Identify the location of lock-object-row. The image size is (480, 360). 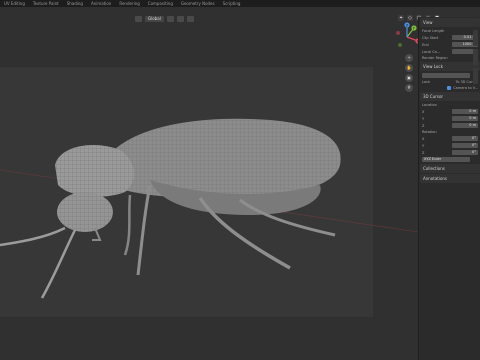
(449, 75).